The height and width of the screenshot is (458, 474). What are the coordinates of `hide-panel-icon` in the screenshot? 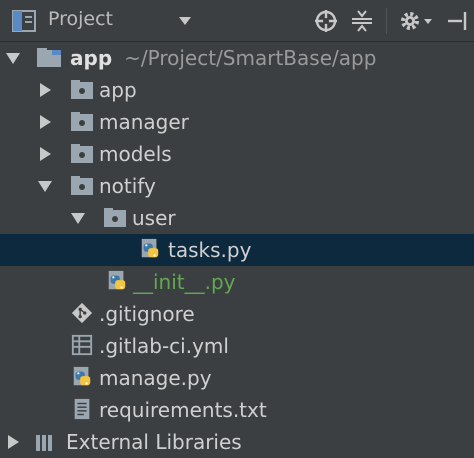 It's located at (458, 21).